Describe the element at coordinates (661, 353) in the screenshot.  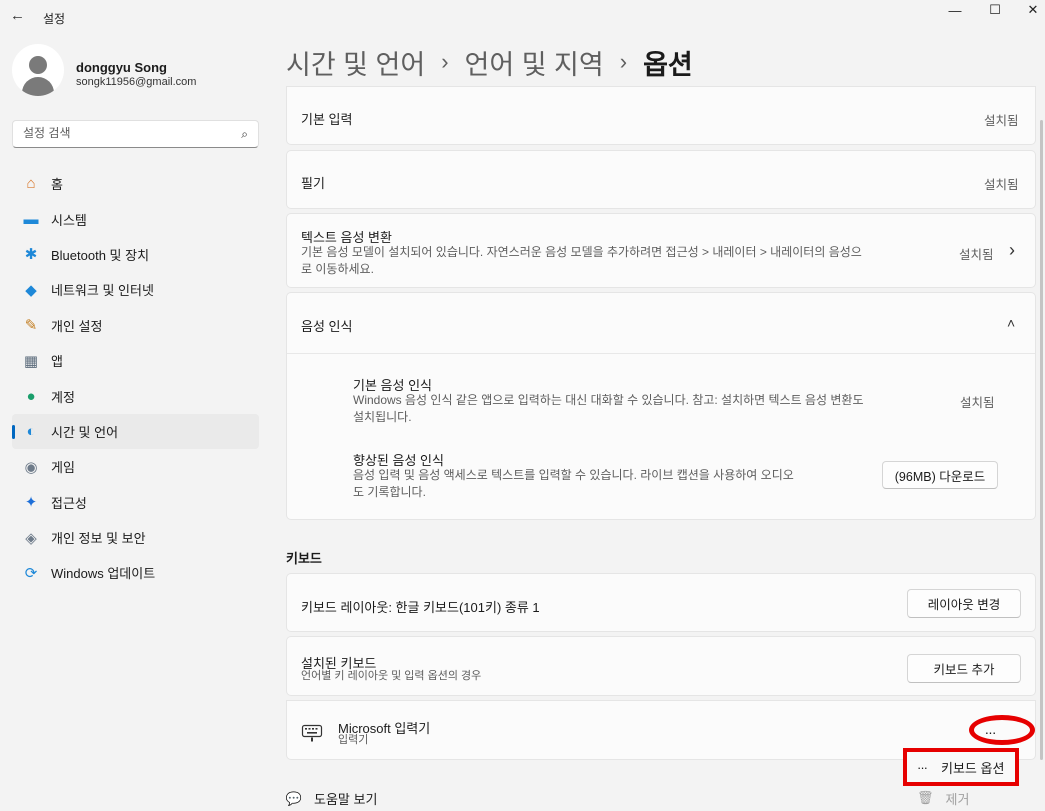
I see `divider` at that location.